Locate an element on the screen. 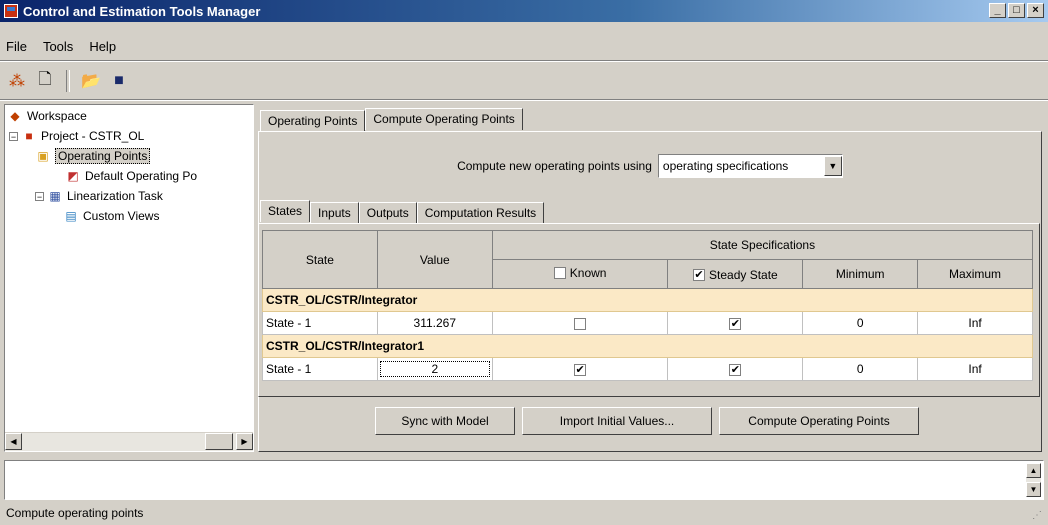 The height and width of the screenshot is (525, 1048). table-row: State - 1 311.267 ✔ 0 Inf is located at coordinates (647, 323).